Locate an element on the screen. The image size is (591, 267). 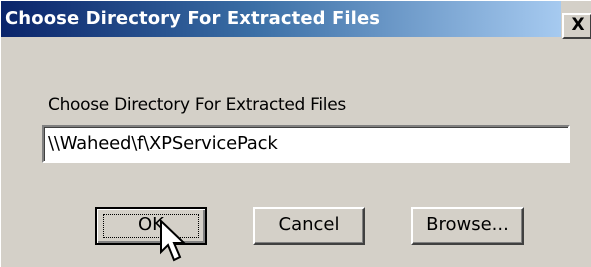
cancel-button-label: Cancel is located at coordinates (309, 224).